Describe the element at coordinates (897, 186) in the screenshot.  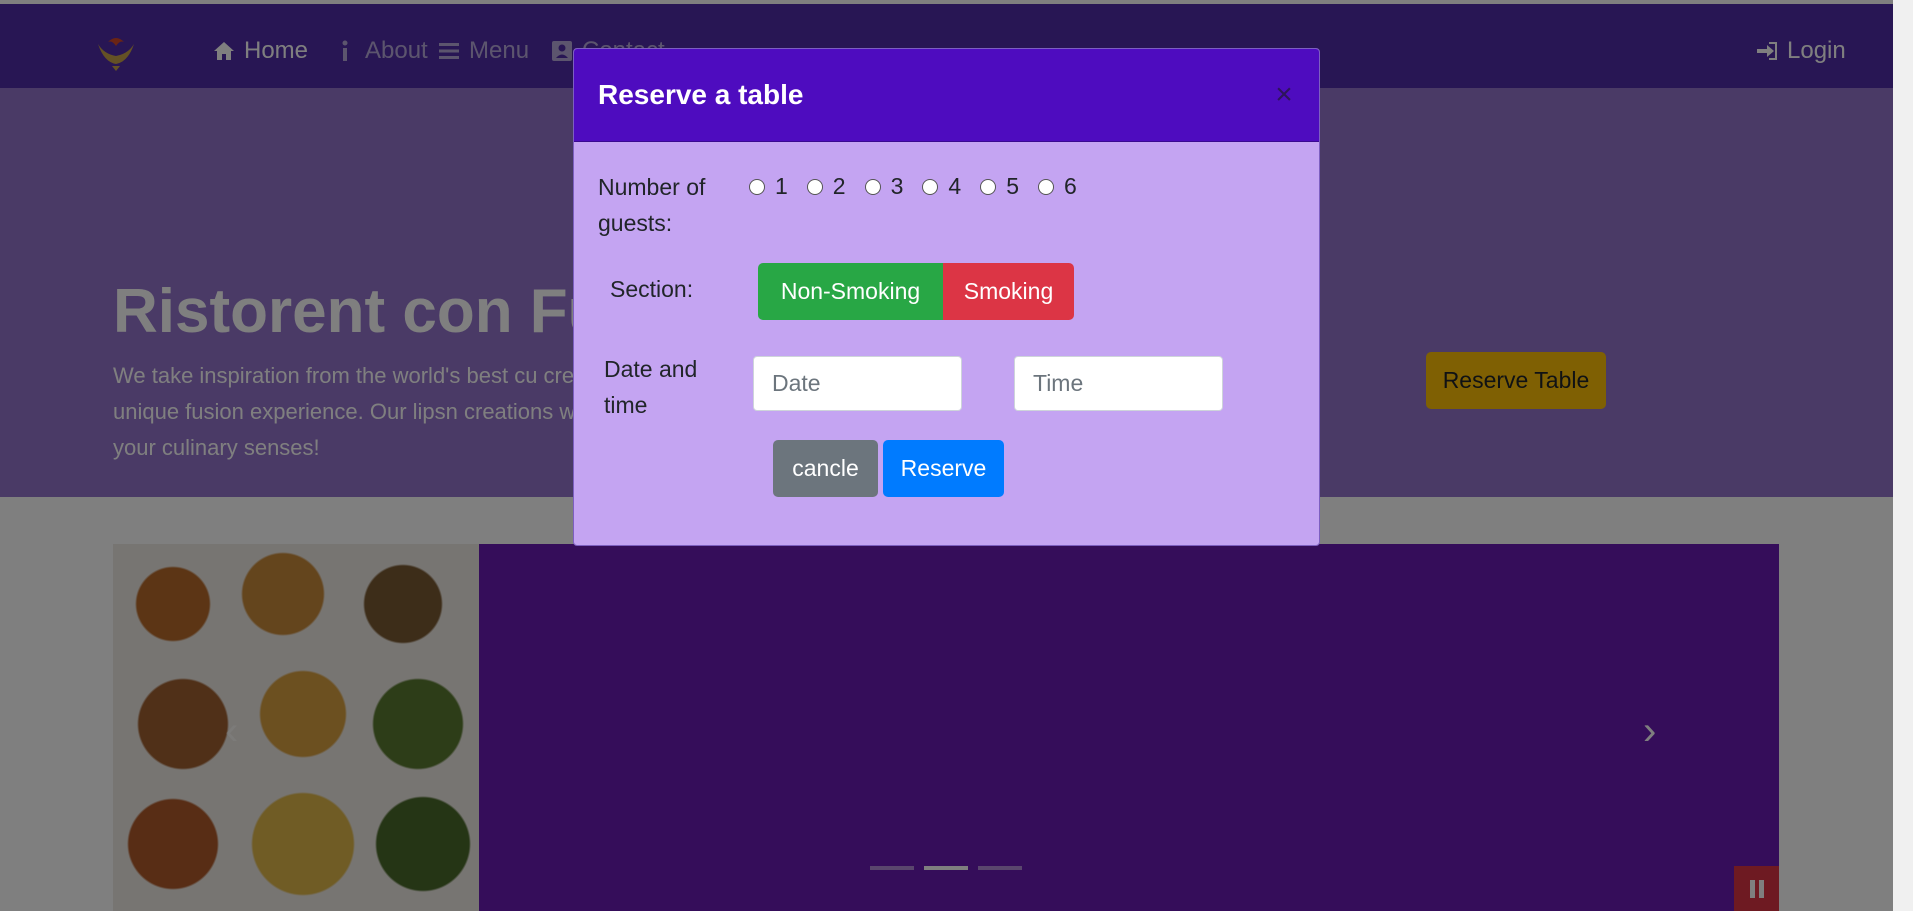
I see `radio-label: 3` at that location.